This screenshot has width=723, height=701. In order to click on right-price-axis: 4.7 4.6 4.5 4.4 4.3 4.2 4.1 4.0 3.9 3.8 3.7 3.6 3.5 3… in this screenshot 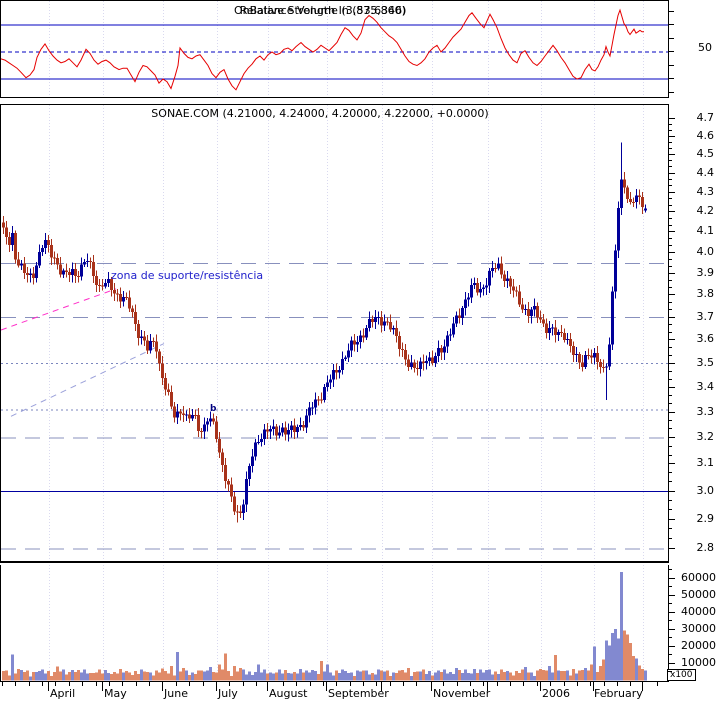, I will do `click(695, 345)`.